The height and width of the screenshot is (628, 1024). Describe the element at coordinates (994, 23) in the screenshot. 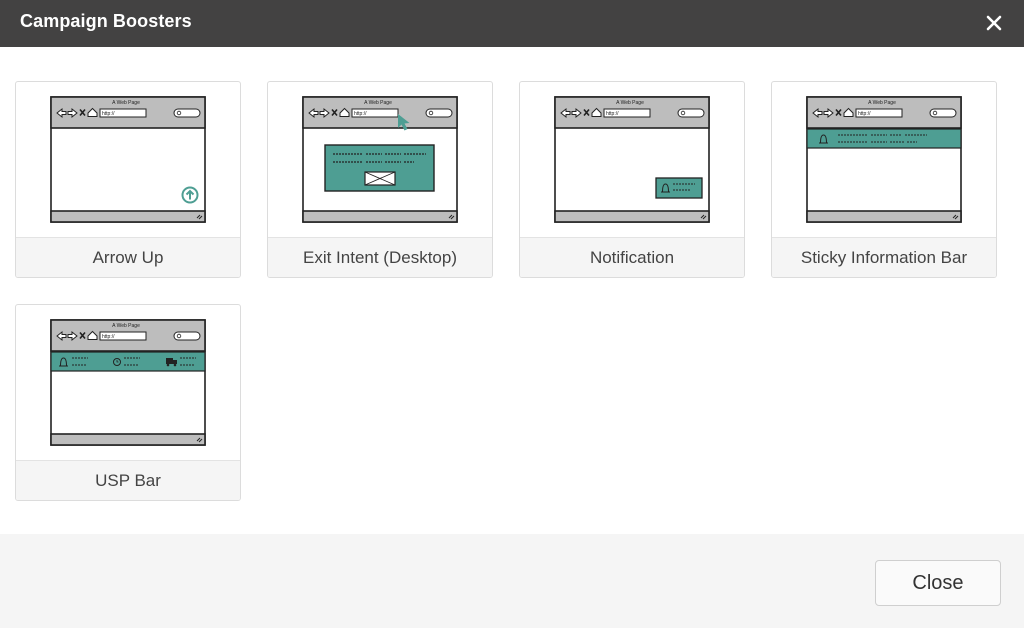

I see `close-icon` at that location.